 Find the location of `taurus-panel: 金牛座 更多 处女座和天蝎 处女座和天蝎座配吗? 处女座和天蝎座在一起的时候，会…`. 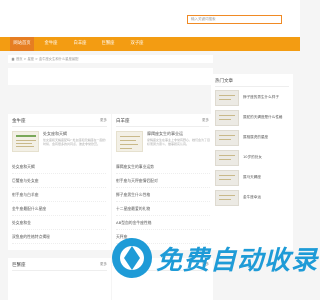

taurus-panel: 金牛座 更多 处女座和天蝎 处女座和天蝎座配吗? 处女座和天蝎座在一起的时候，会… is located at coordinates (59, 182).